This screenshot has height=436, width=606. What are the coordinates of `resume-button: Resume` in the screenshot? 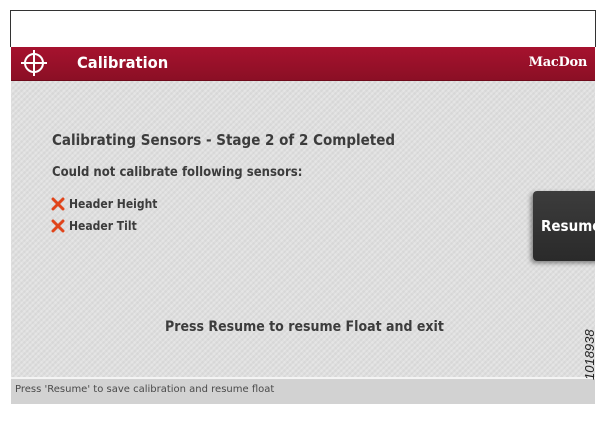 It's located at (564, 226).